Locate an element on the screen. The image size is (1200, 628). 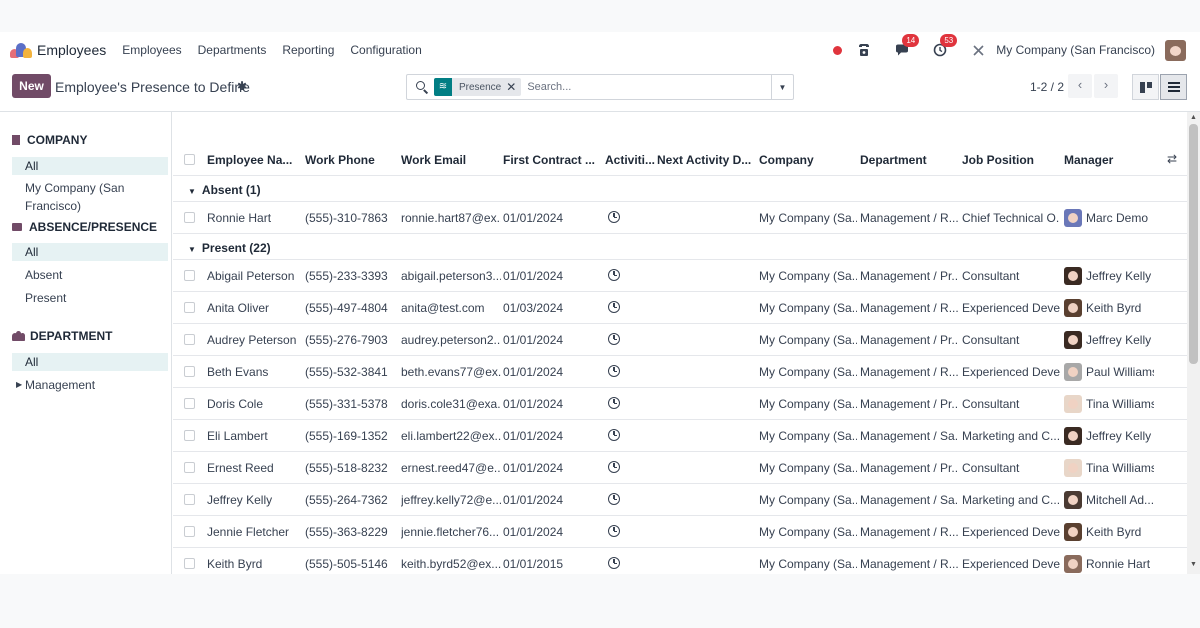
filter-department-management: ▶ Management is located at coordinates (90, 385).